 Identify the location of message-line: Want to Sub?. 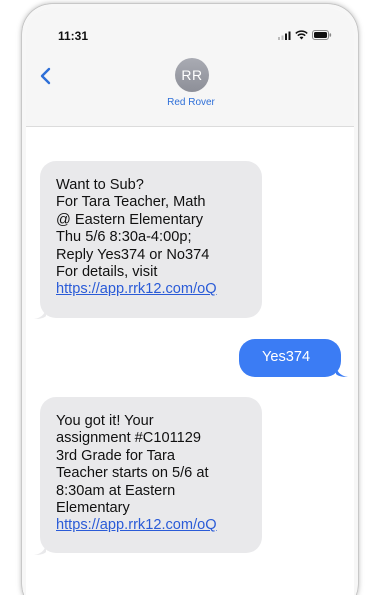
(100, 185).